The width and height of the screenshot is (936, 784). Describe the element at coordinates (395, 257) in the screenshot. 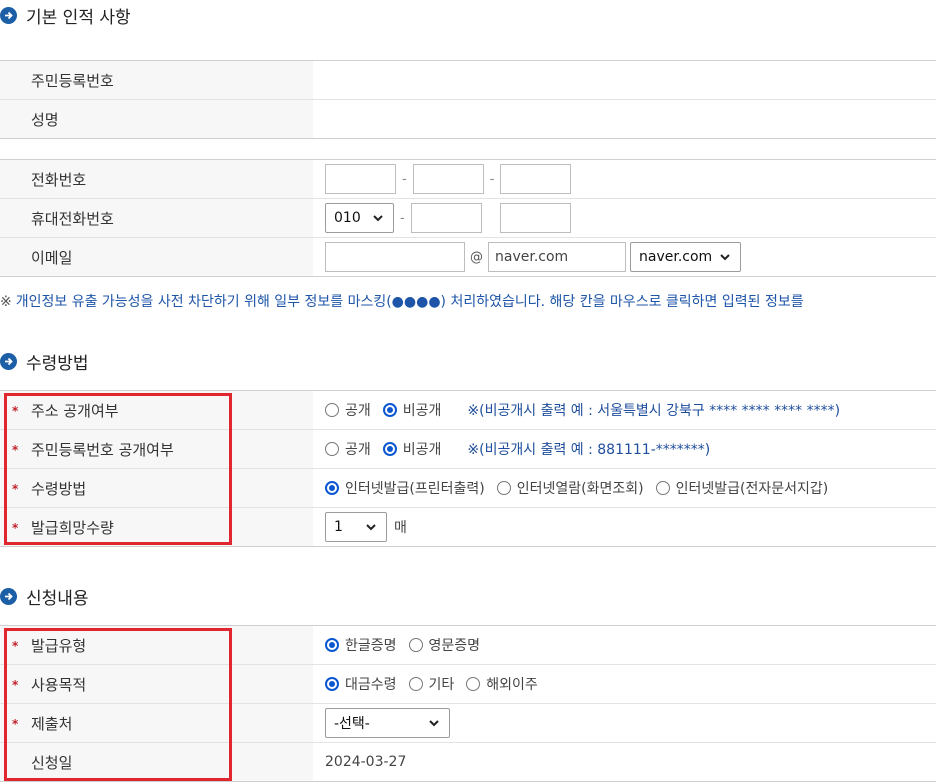

I see `email-id-field` at that location.